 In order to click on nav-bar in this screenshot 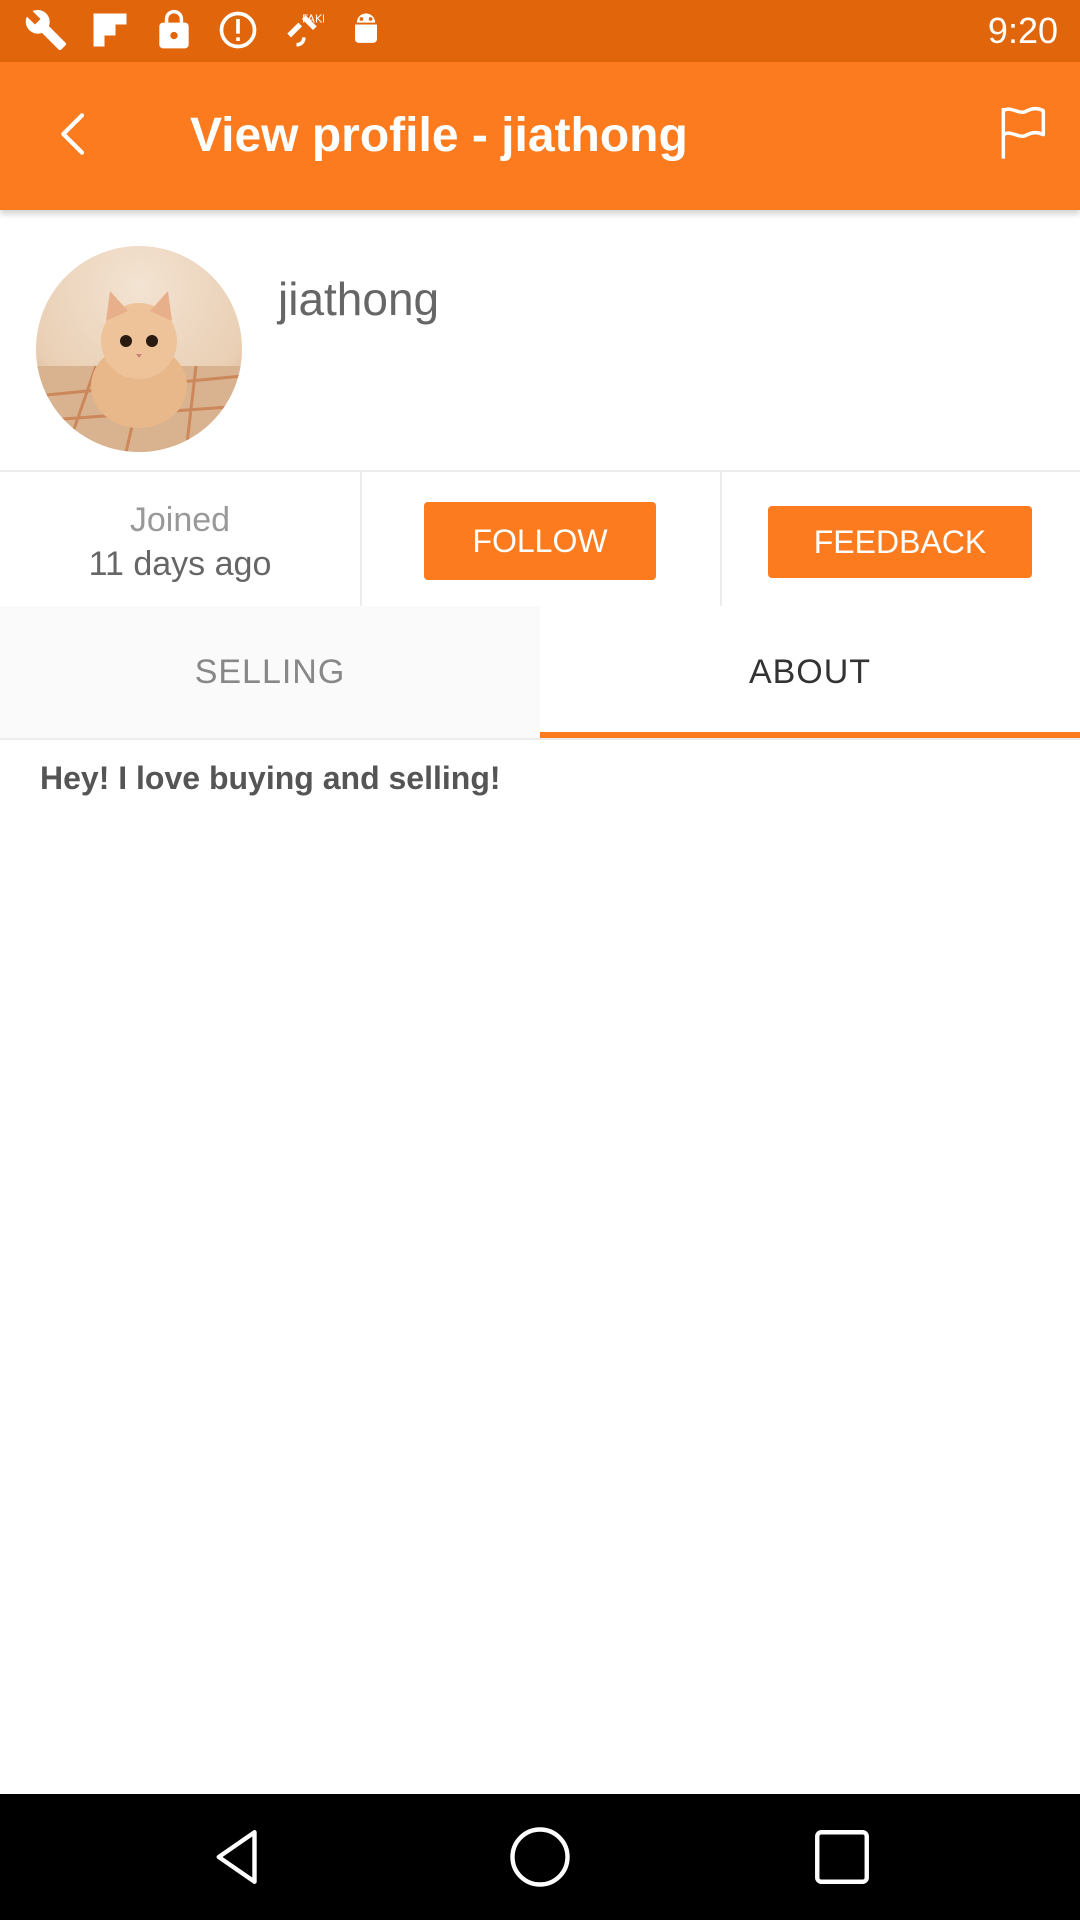, I will do `click(540, 1857)`.